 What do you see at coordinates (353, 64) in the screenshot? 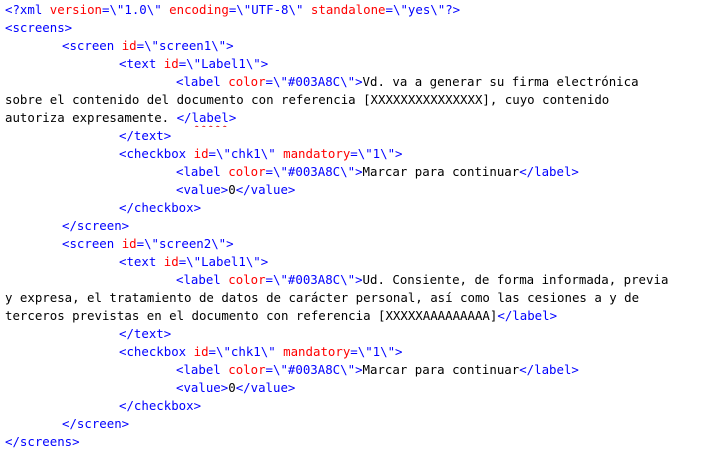
I see `screen1-text-open-line: <text id=\"Label1\">` at bounding box center [353, 64].